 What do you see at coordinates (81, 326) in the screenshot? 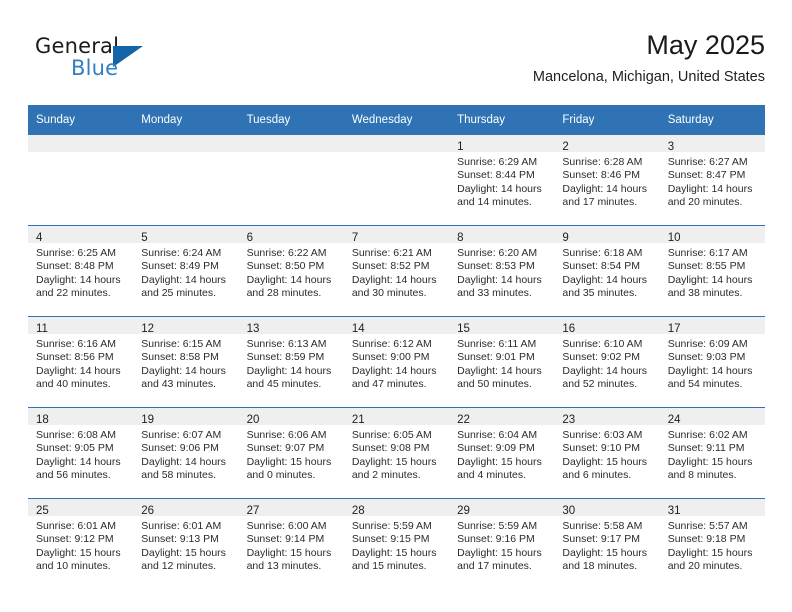
I see `day-number-band: 11` at bounding box center [81, 326].